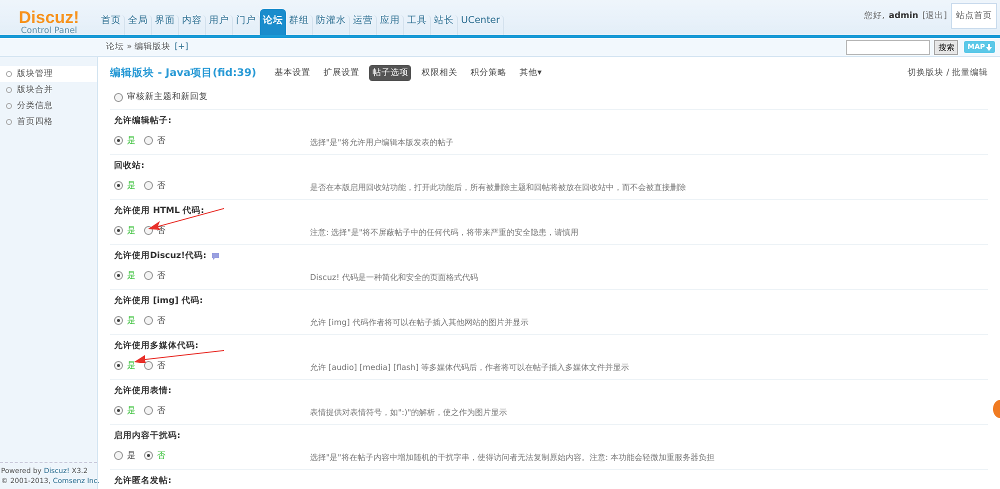 The image size is (1000, 489). What do you see at coordinates (215, 256) in the screenshot?
I see `help-icon` at bounding box center [215, 256].